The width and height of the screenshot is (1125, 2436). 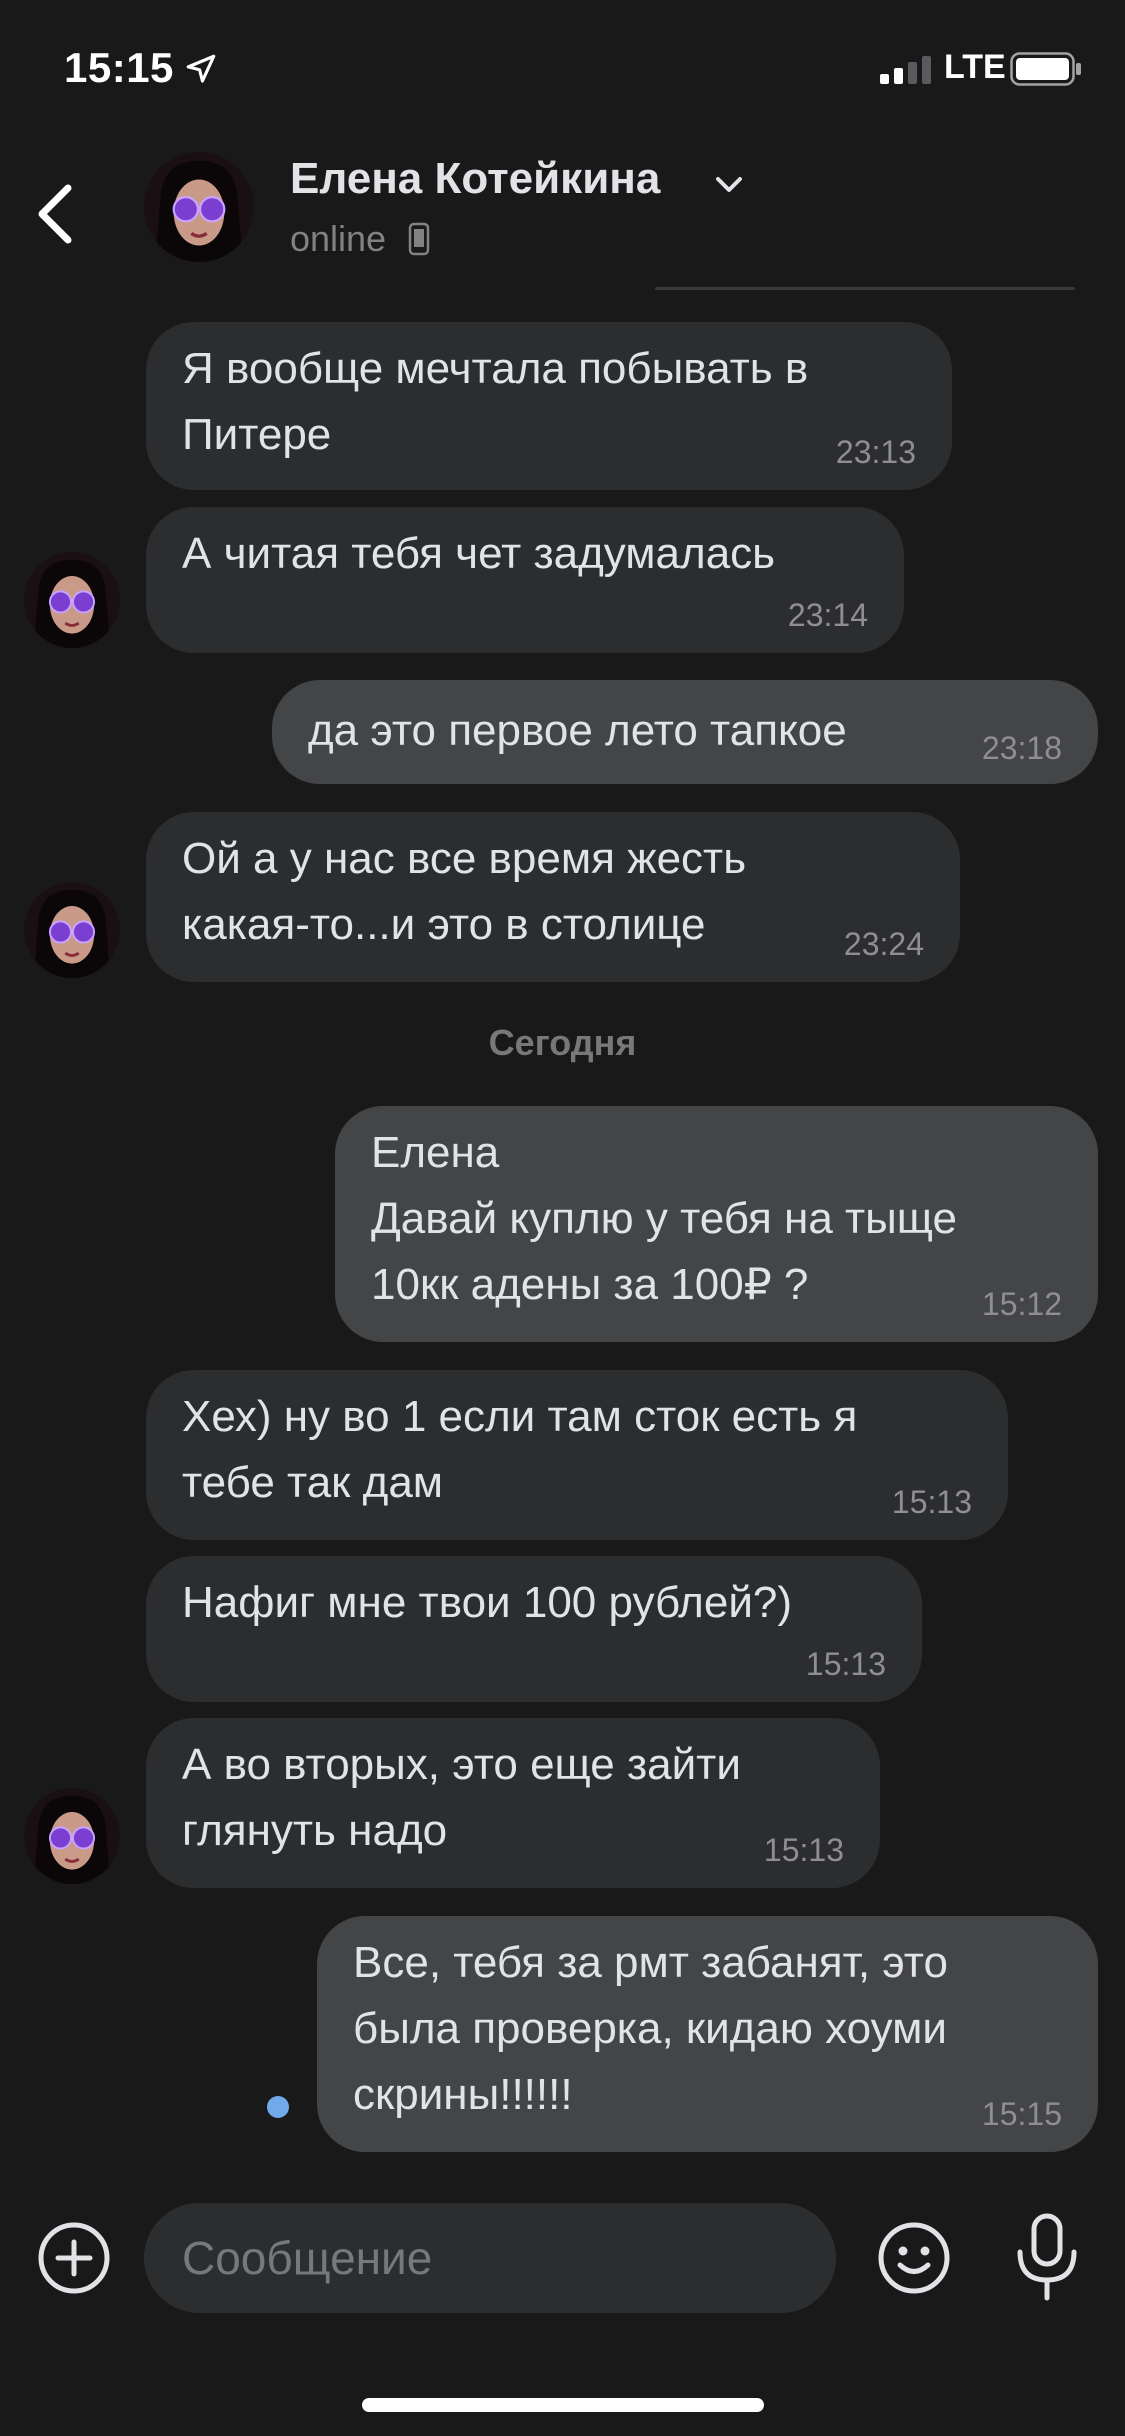 What do you see at coordinates (119, 67) in the screenshot?
I see `status-time: 15:15` at bounding box center [119, 67].